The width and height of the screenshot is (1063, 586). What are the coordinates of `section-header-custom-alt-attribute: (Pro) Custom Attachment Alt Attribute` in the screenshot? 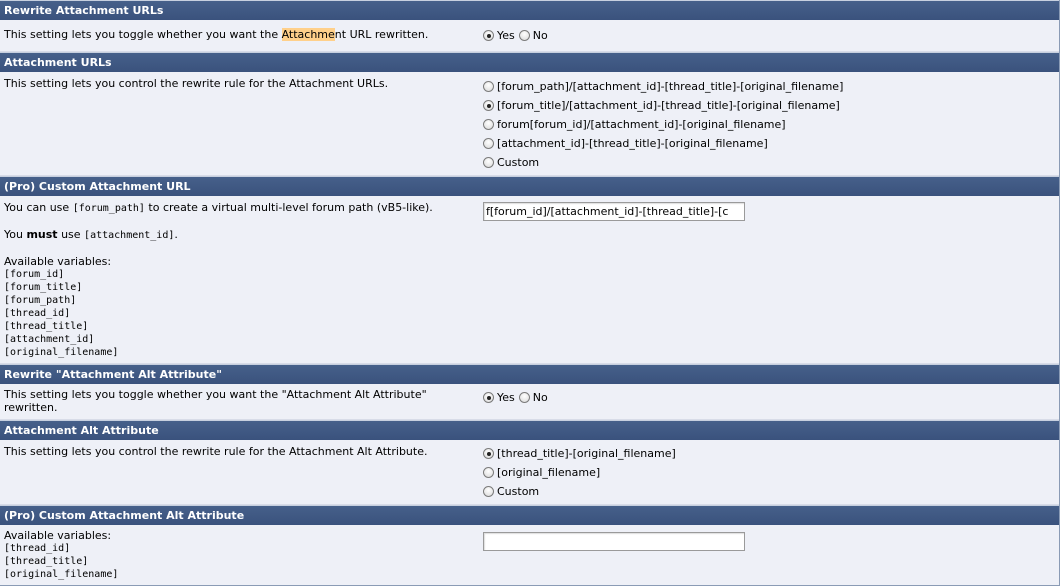 It's located at (529, 515).